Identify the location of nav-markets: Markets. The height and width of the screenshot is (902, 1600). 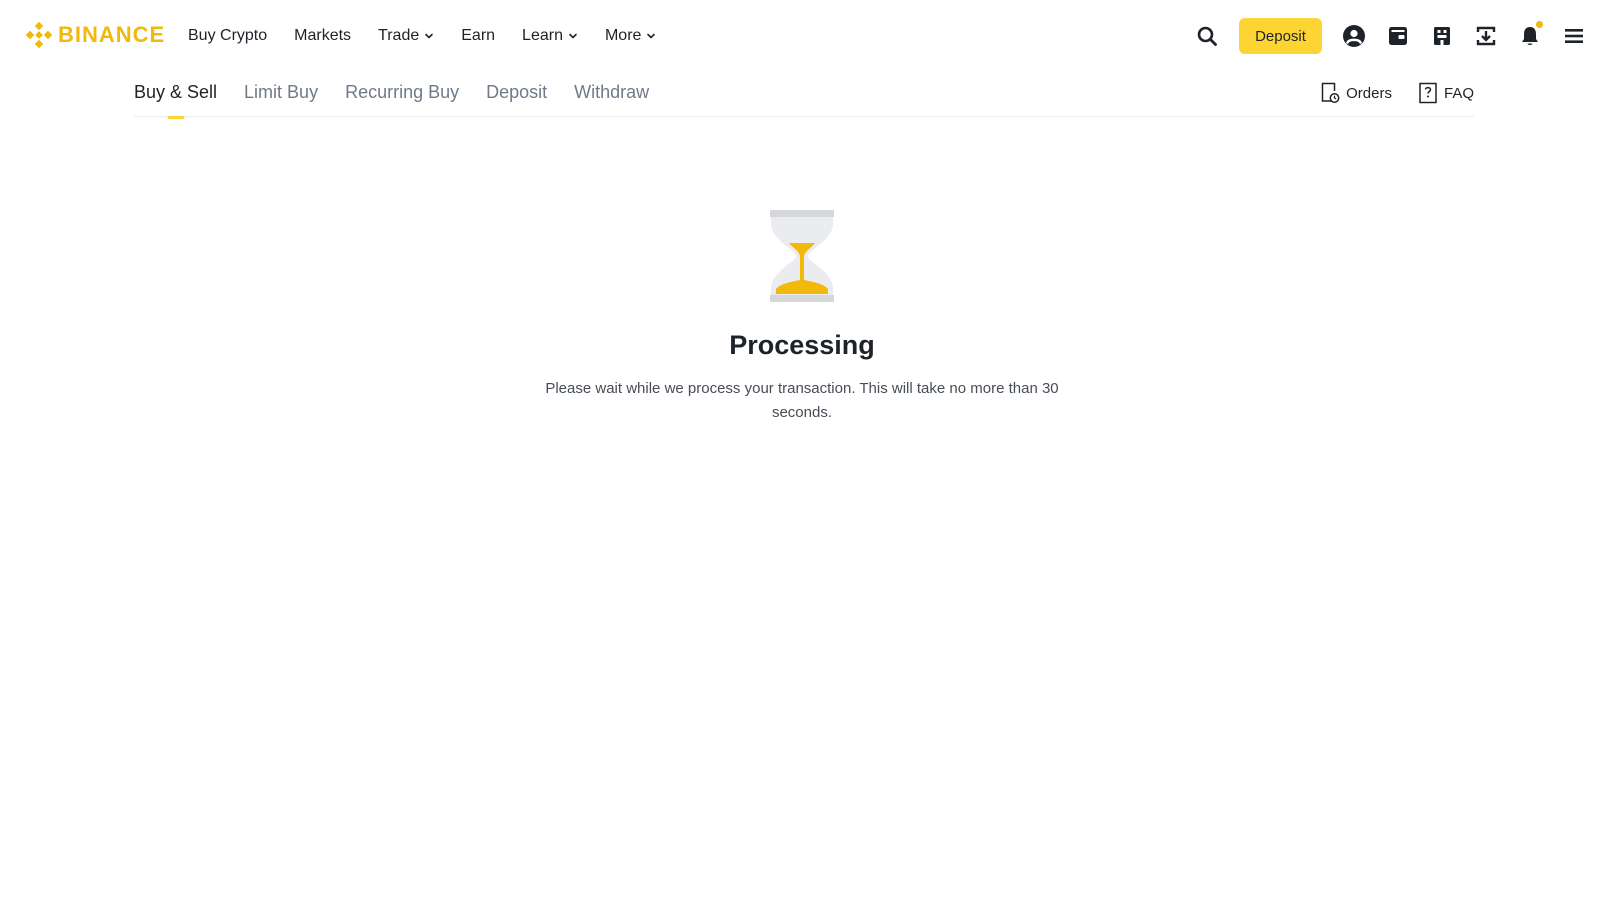
(322, 36).